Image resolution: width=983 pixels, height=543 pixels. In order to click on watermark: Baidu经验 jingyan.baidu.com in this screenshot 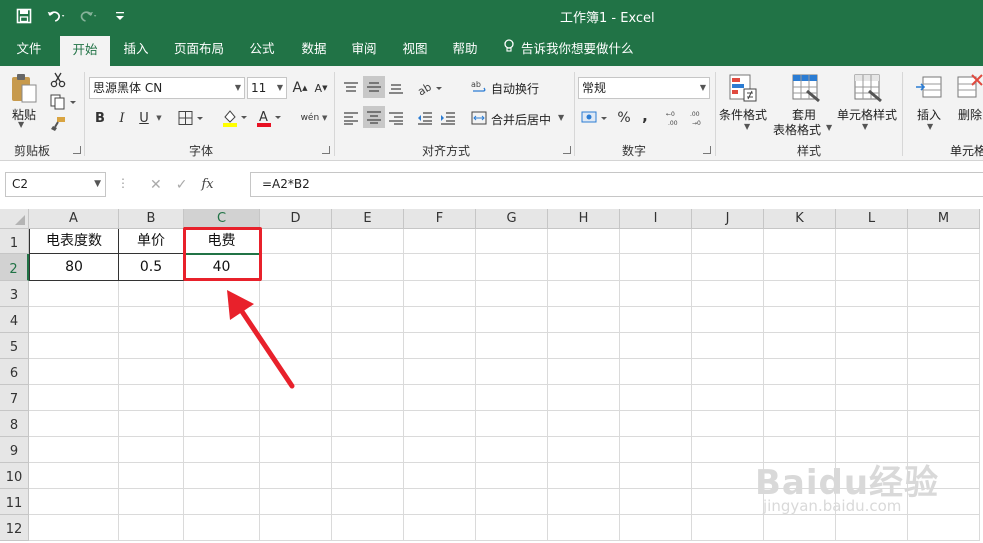, I will do `click(847, 485)`.